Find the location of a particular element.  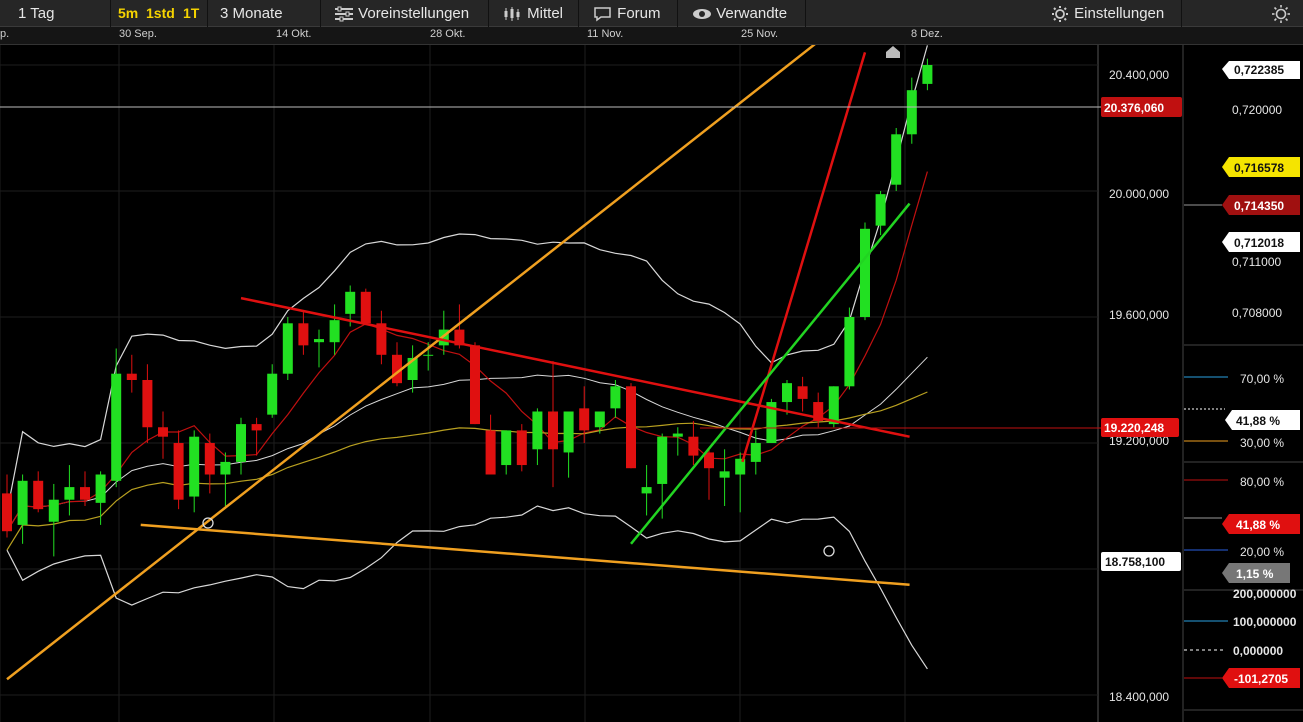

secondary-tag: 0,716578 is located at coordinates (1259, 168).